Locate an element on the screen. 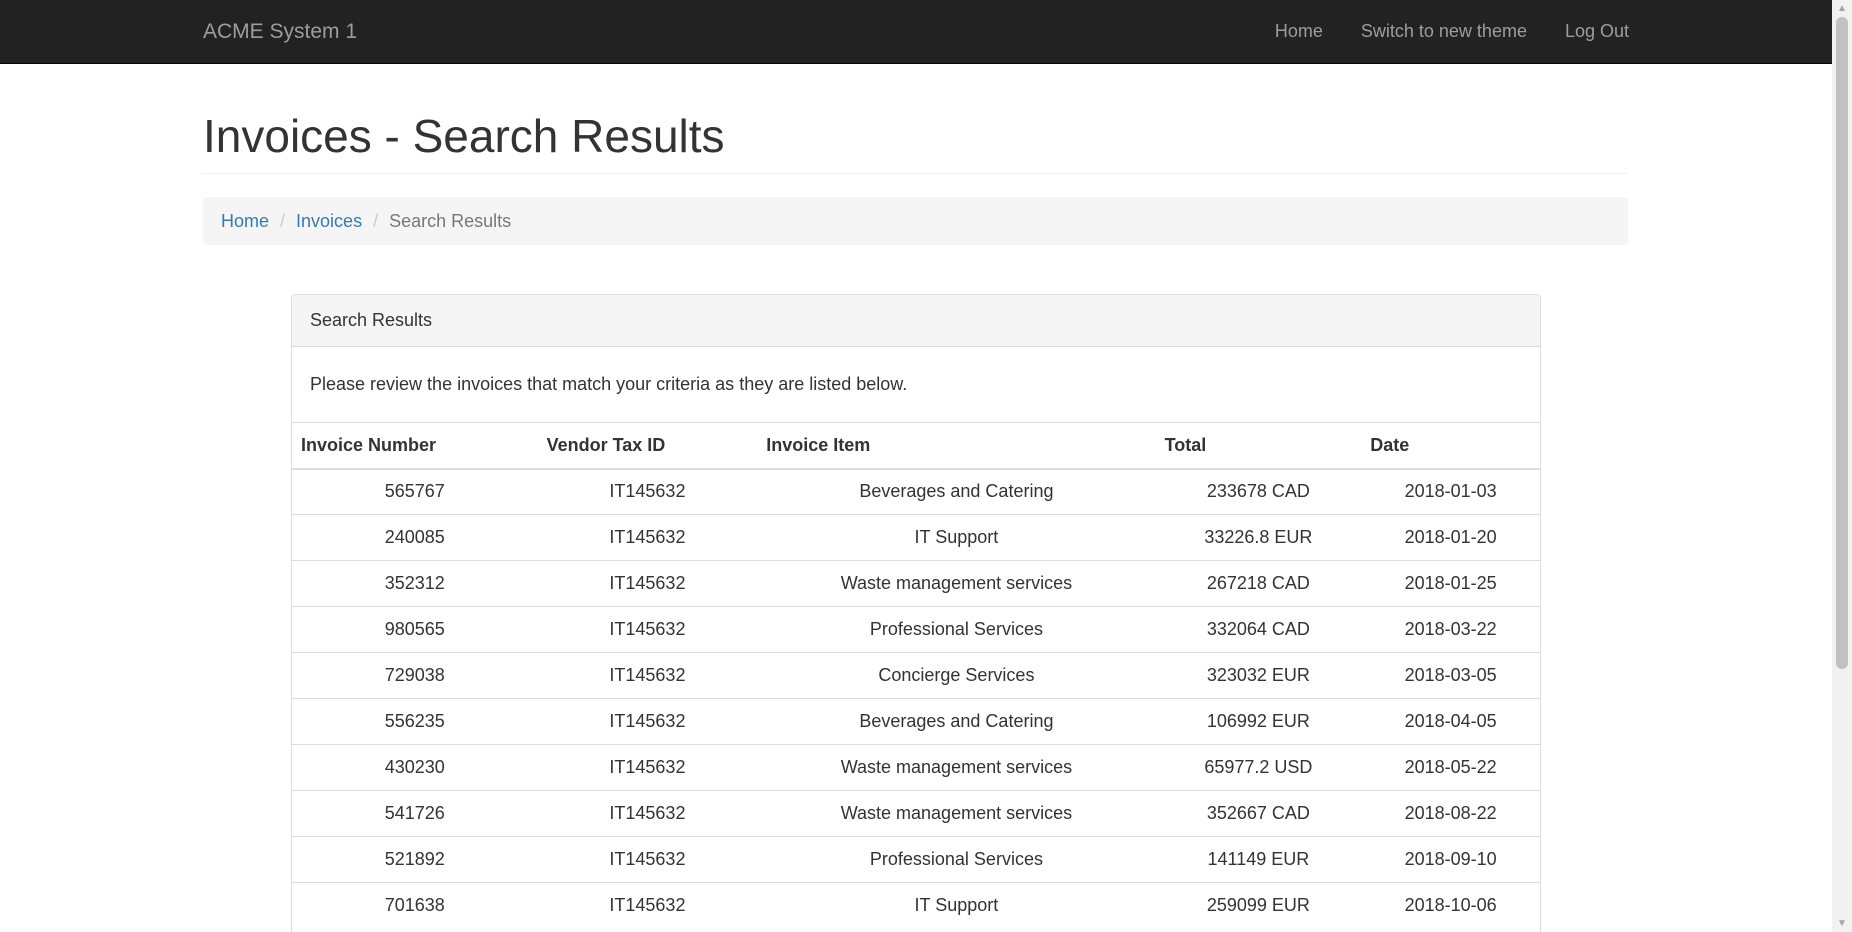 This screenshot has height=932, width=1852. cell-invoice-number: 729038 is located at coordinates (415, 675).